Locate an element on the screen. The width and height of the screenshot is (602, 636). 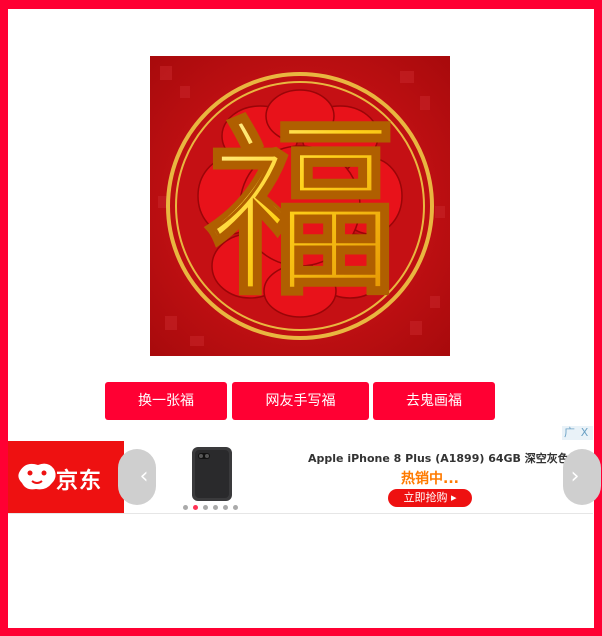
close-icon: X is located at coordinates (584, 433).